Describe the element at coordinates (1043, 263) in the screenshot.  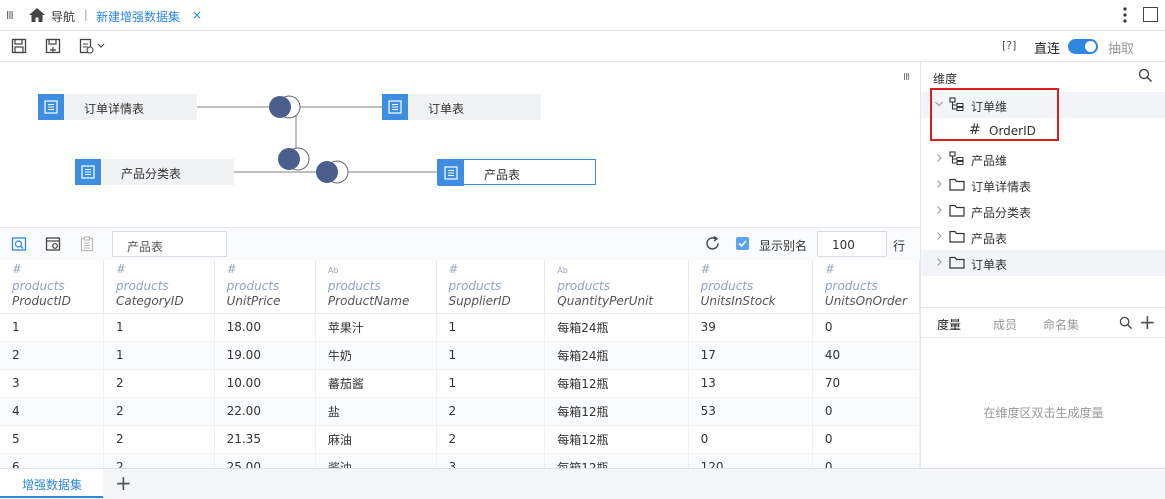
I see `tree-item-folder-orders: 订单表` at that location.